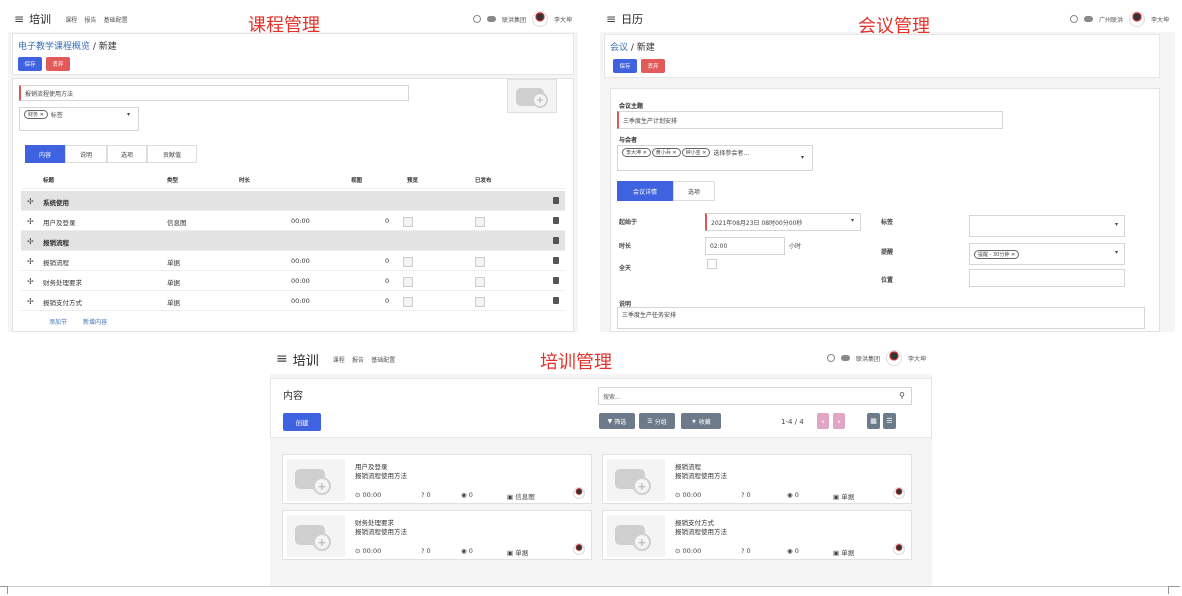  I want to click on tab-description: 说明, so click(86, 154).